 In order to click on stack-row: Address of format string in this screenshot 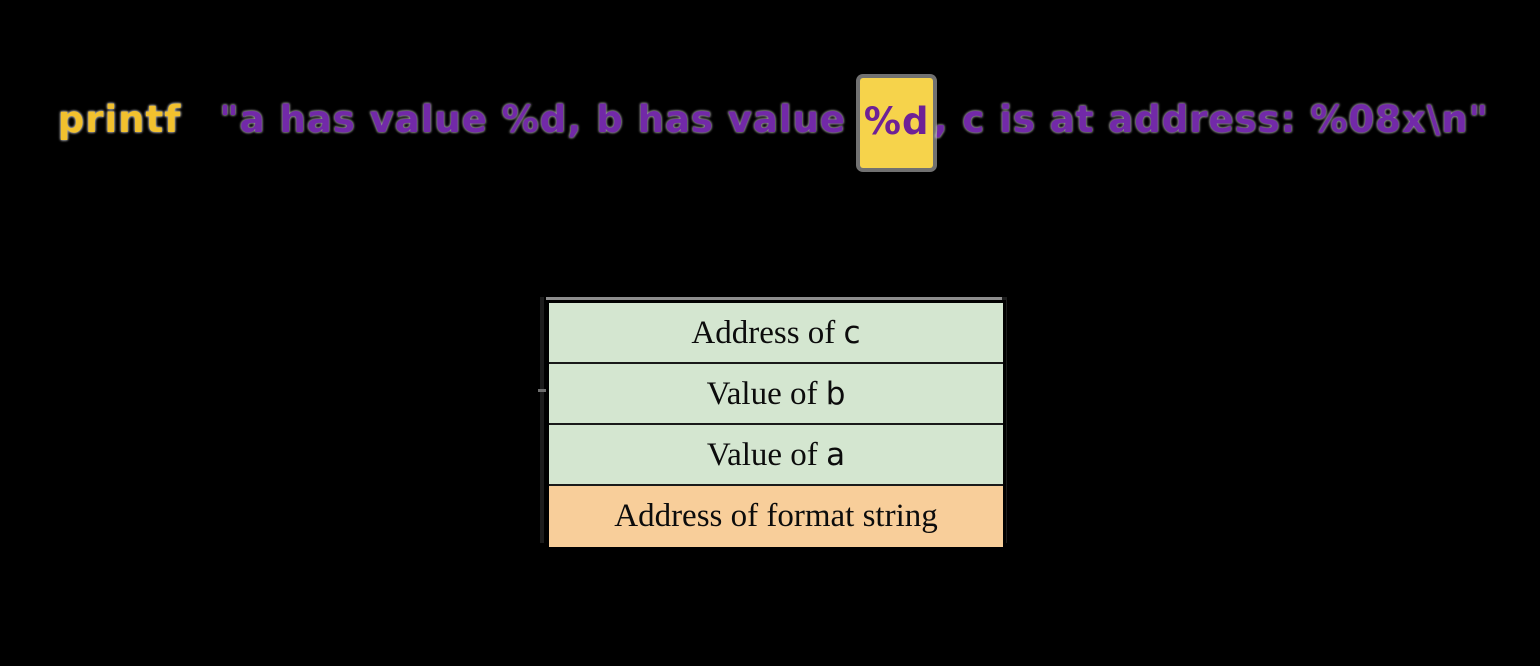, I will do `click(776, 516)`.